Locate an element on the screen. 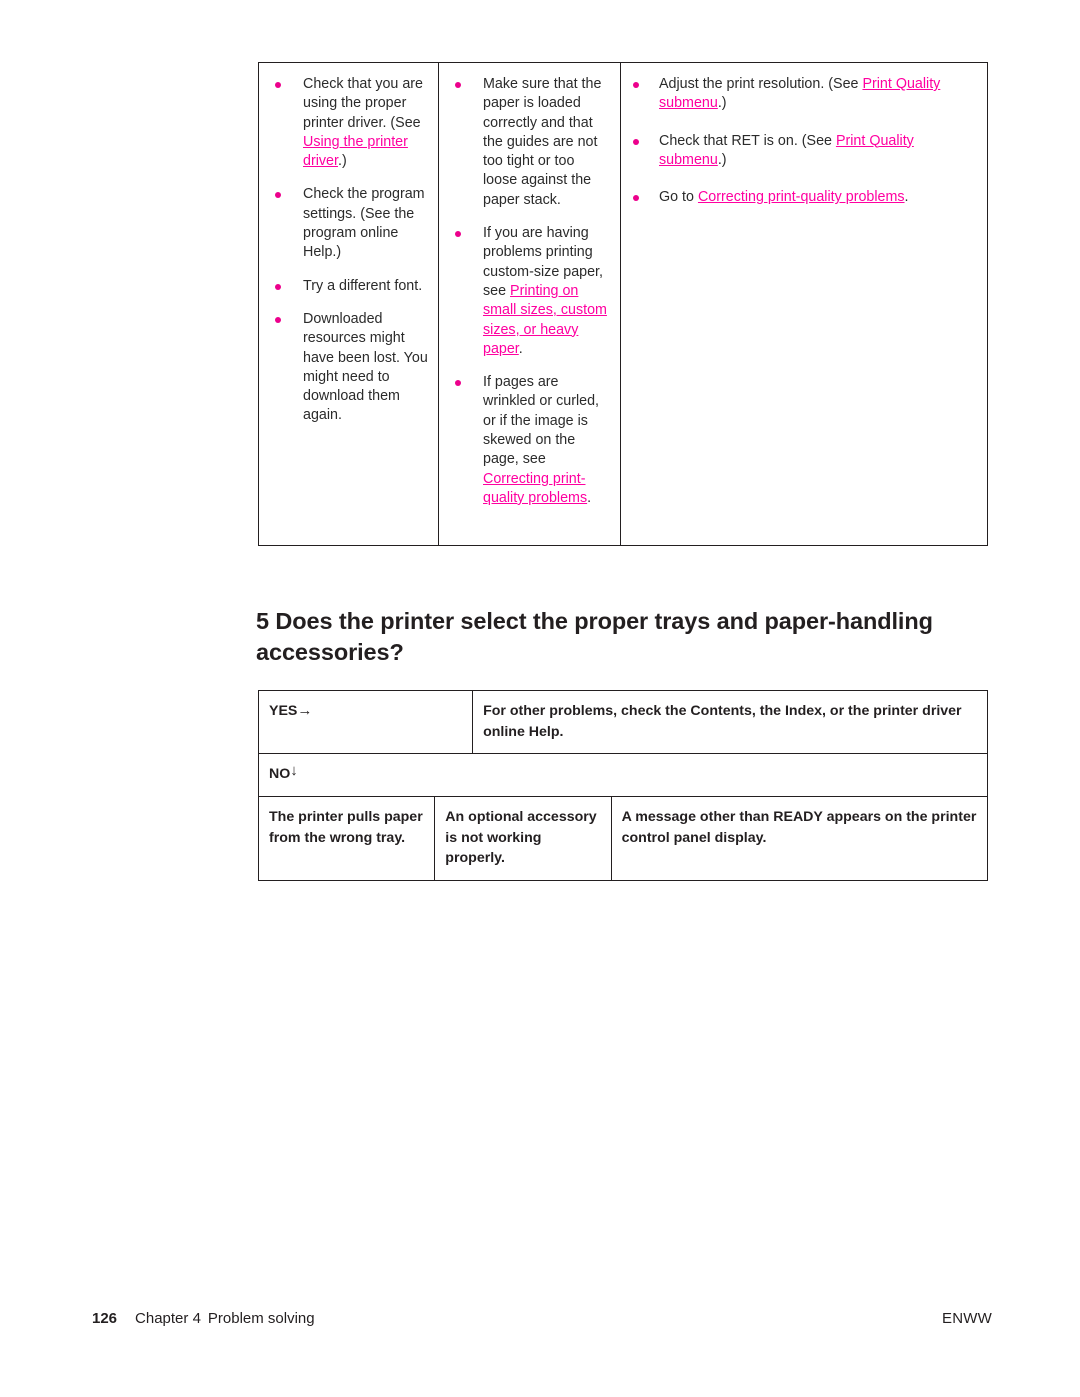 Image resolution: width=1080 pixels, height=1397 pixels. bullet-text: Go to is located at coordinates (678, 197).